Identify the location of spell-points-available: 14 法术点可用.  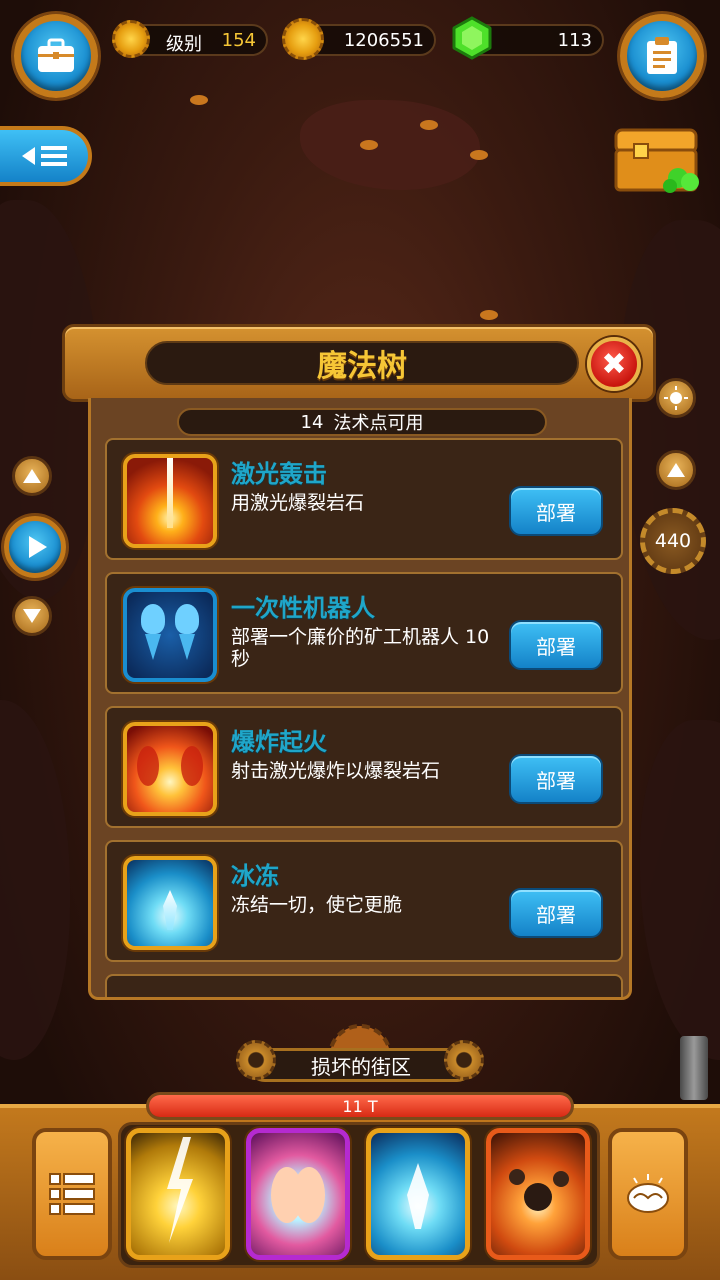
(362, 422).